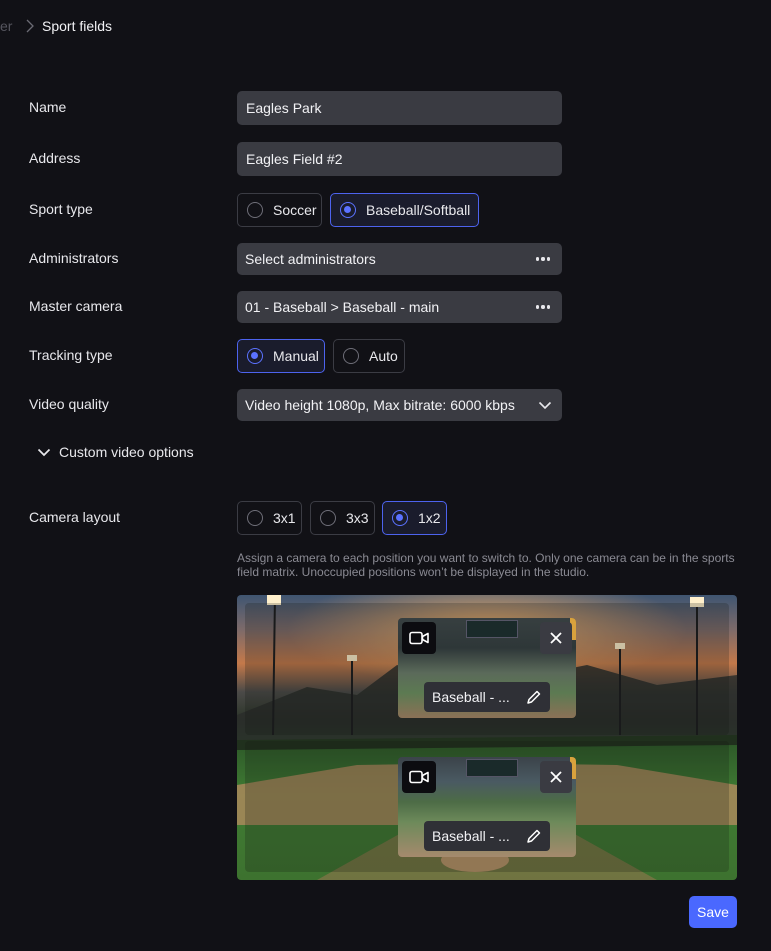  Describe the element at coordinates (30, 26) in the screenshot. I see `chevron-right-icon` at that location.